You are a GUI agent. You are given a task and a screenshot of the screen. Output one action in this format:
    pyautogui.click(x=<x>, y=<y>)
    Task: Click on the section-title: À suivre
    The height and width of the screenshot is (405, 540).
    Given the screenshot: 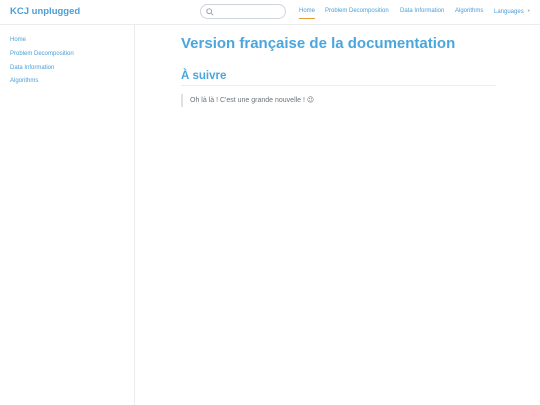 What is the action you would take?
    pyautogui.click(x=204, y=76)
    